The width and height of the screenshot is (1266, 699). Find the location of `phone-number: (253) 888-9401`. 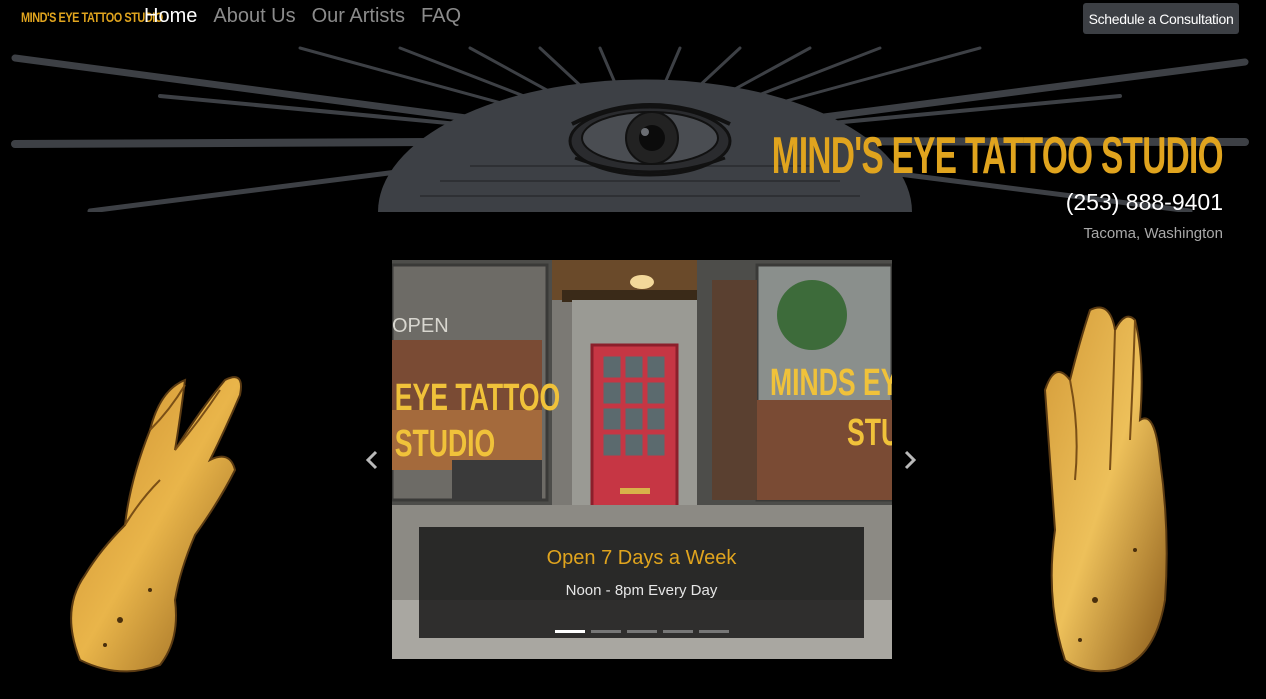

phone-number: (253) 888-9401 is located at coordinates (1144, 202).